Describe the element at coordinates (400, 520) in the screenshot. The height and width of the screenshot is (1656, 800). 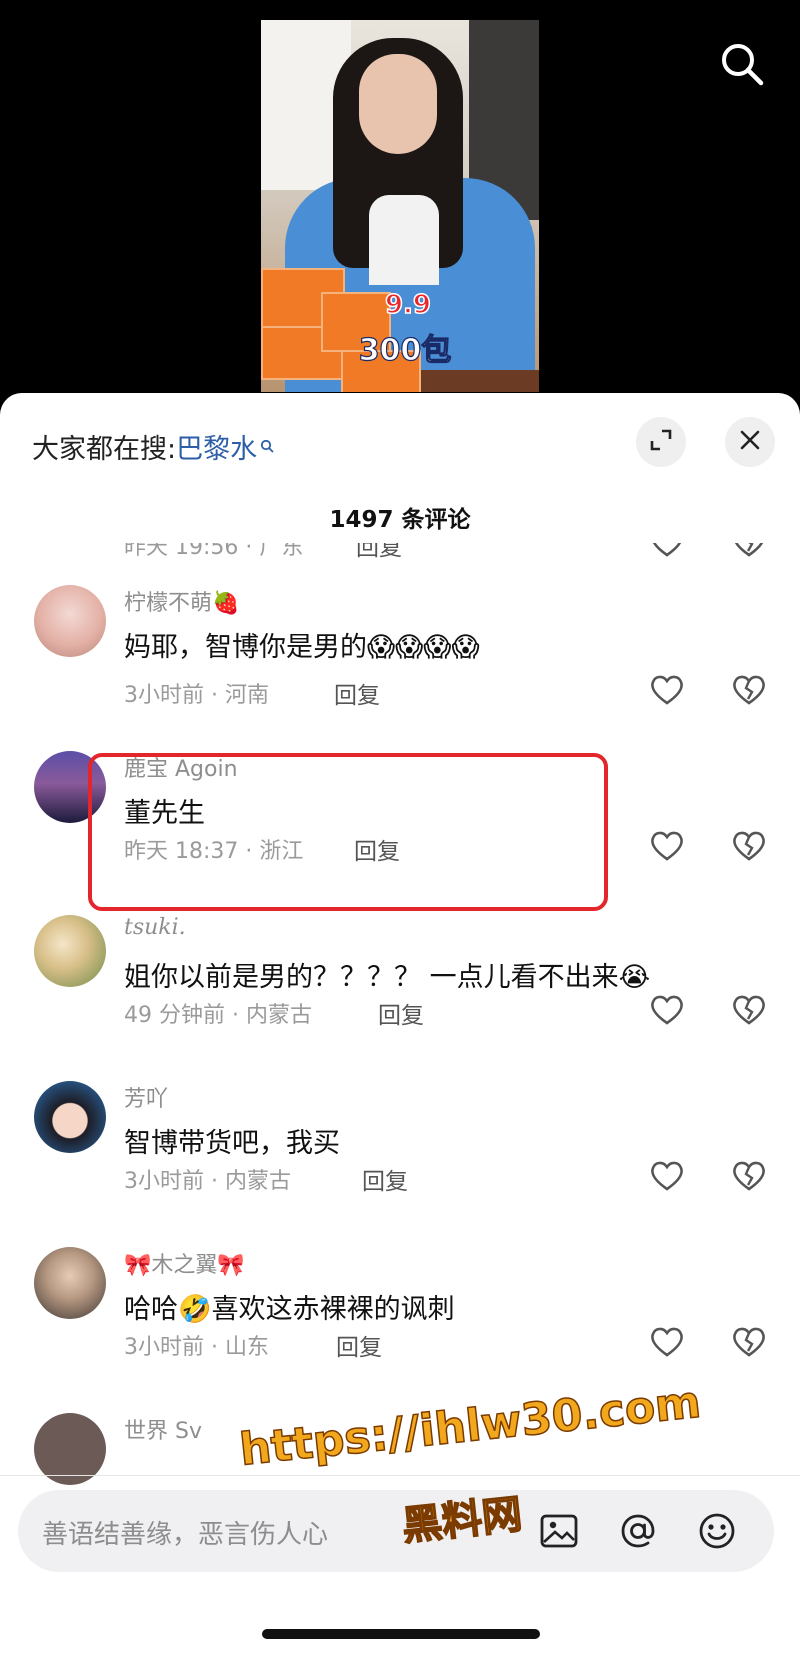
I see `comment-count: 1497 条评论` at that location.